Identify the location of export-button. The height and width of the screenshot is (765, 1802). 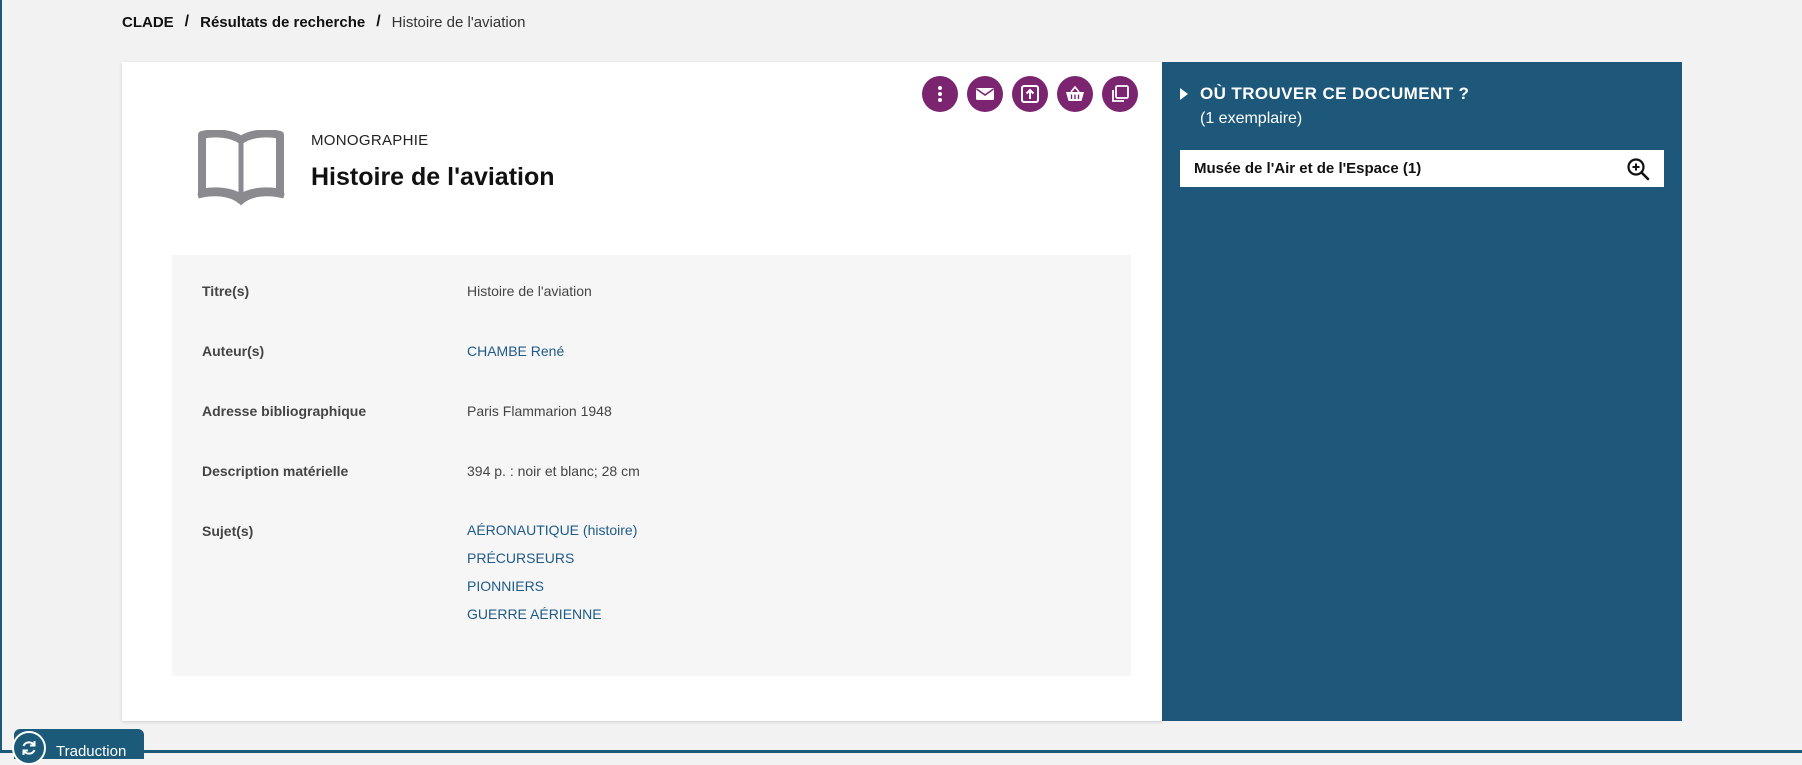
(1030, 94).